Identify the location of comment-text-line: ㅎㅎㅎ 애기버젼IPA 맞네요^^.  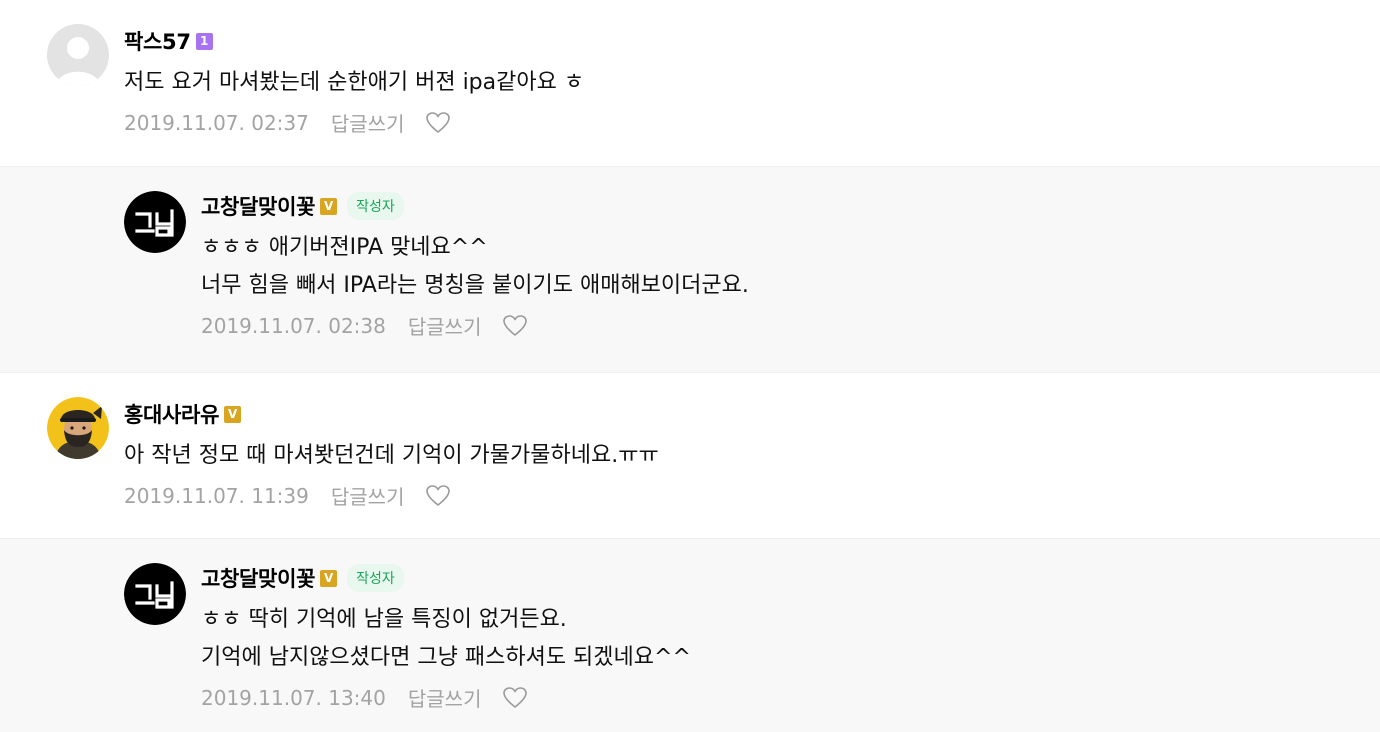
(344, 247).